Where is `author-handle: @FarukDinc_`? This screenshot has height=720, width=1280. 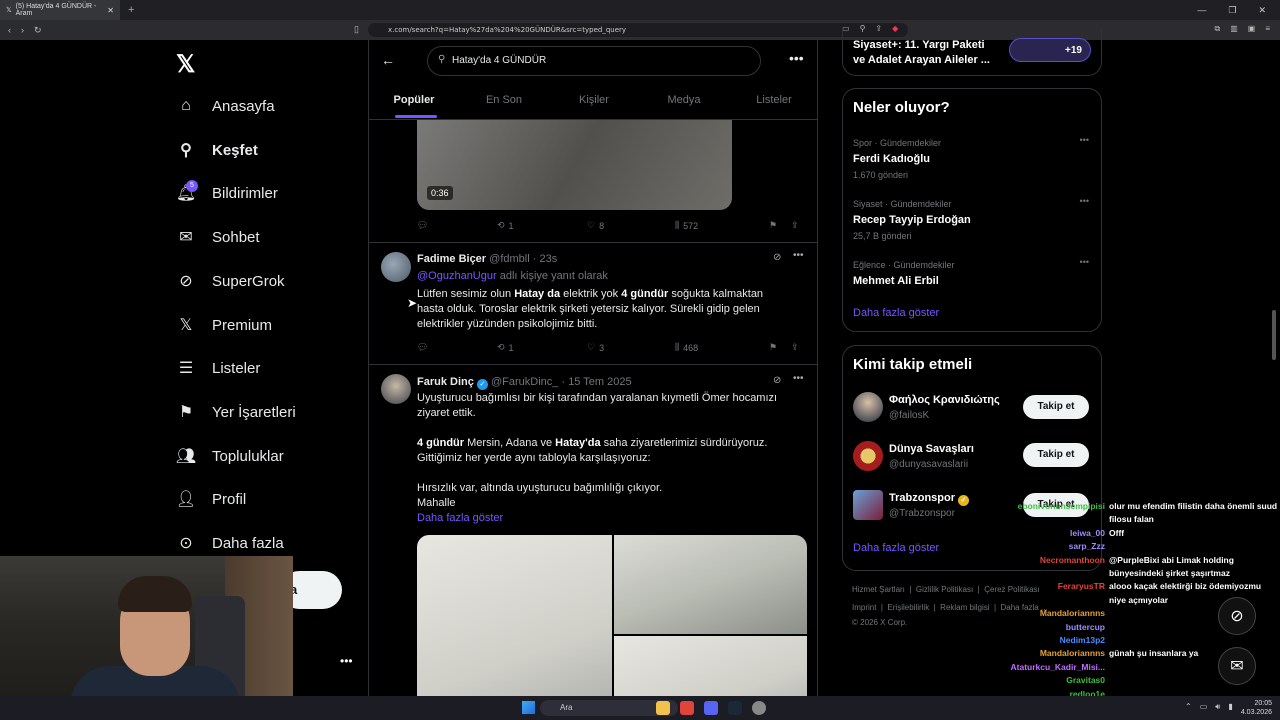 author-handle: @FarukDinc_ is located at coordinates (524, 382).